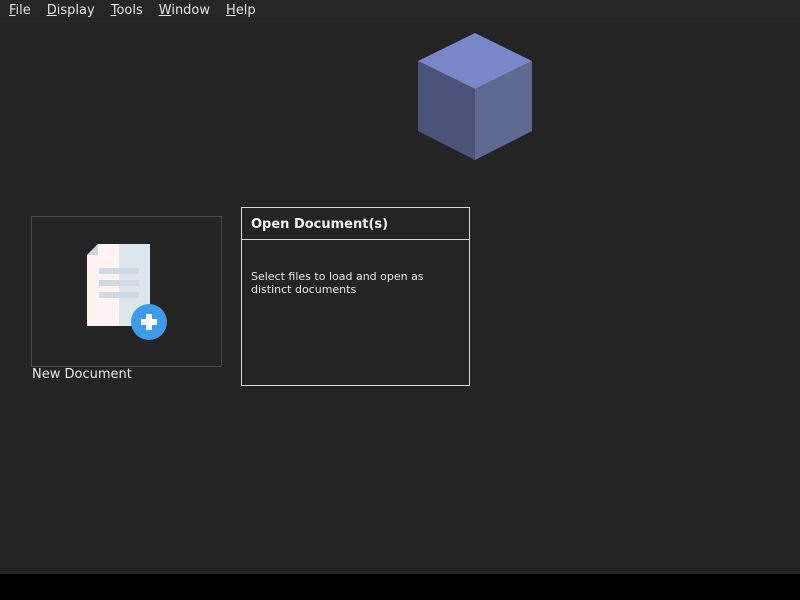  I want to click on menu-help: Help, so click(240, 11).